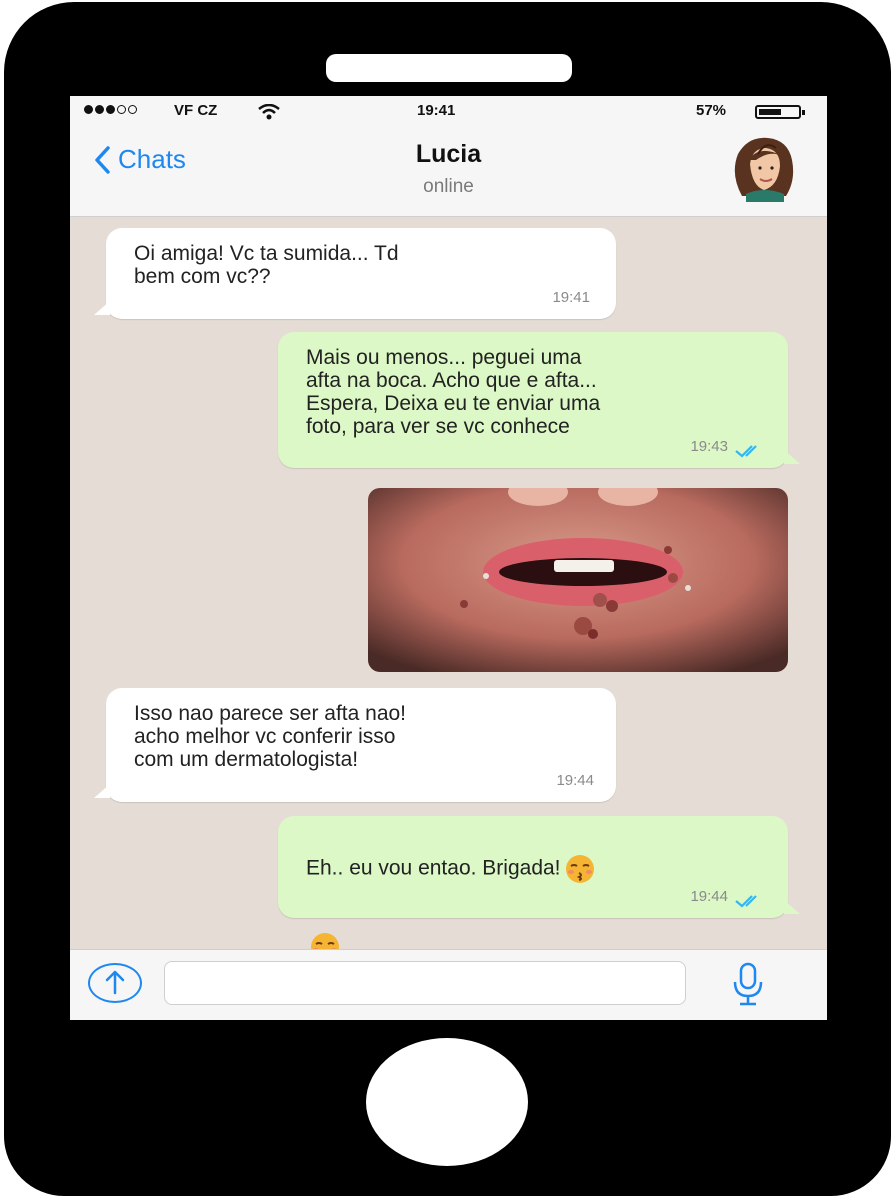 The height and width of the screenshot is (1200, 895). I want to click on battery-percentage: 57%, so click(711, 110).